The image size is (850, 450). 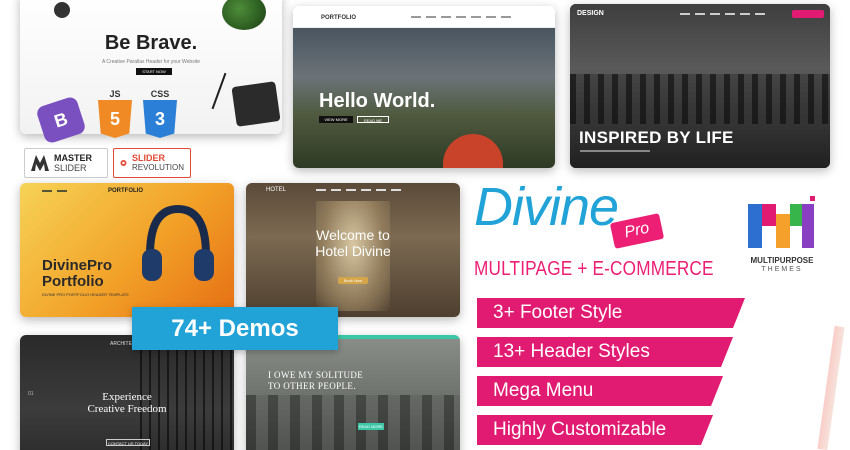 I want to click on hello-nav-bar: PORTFOLIO, so click(x=424, y=17).